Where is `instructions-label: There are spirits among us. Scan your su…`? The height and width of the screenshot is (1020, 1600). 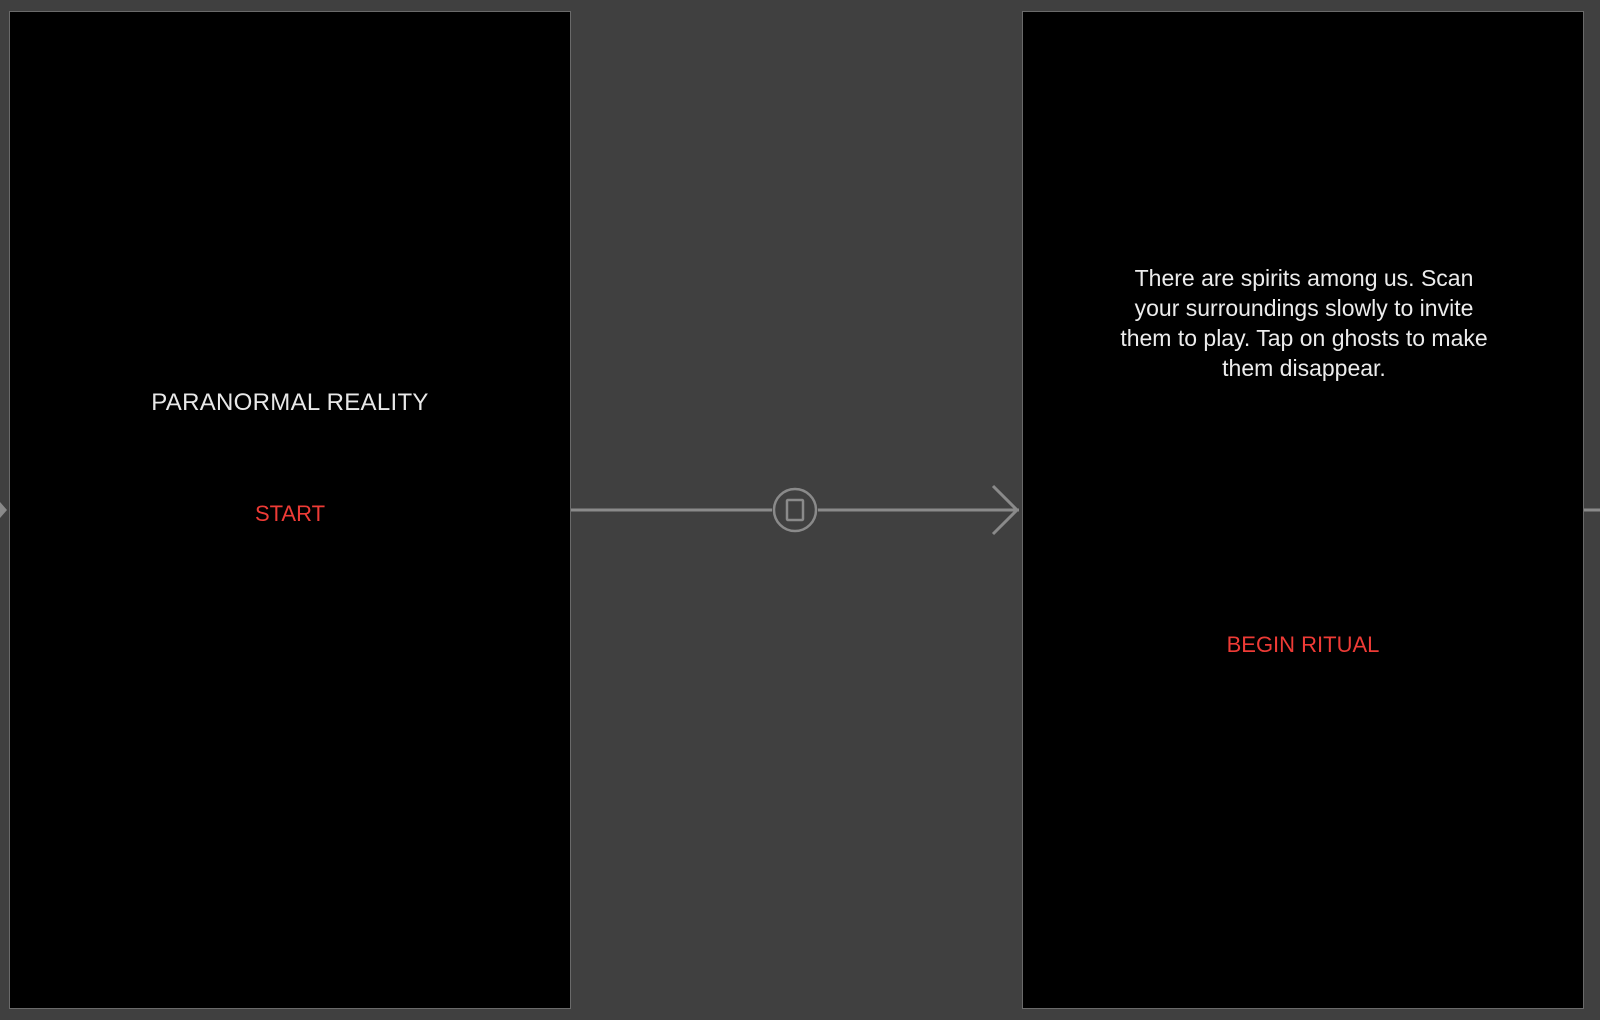
instructions-label: There are spirits among us. Scan your su… is located at coordinates (1304, 323).